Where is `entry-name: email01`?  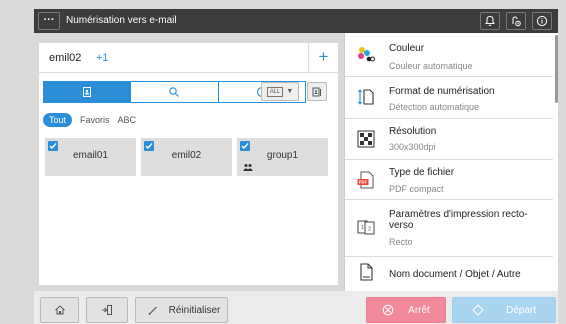
entry-name: email01 is located at coordinates (90, 155).